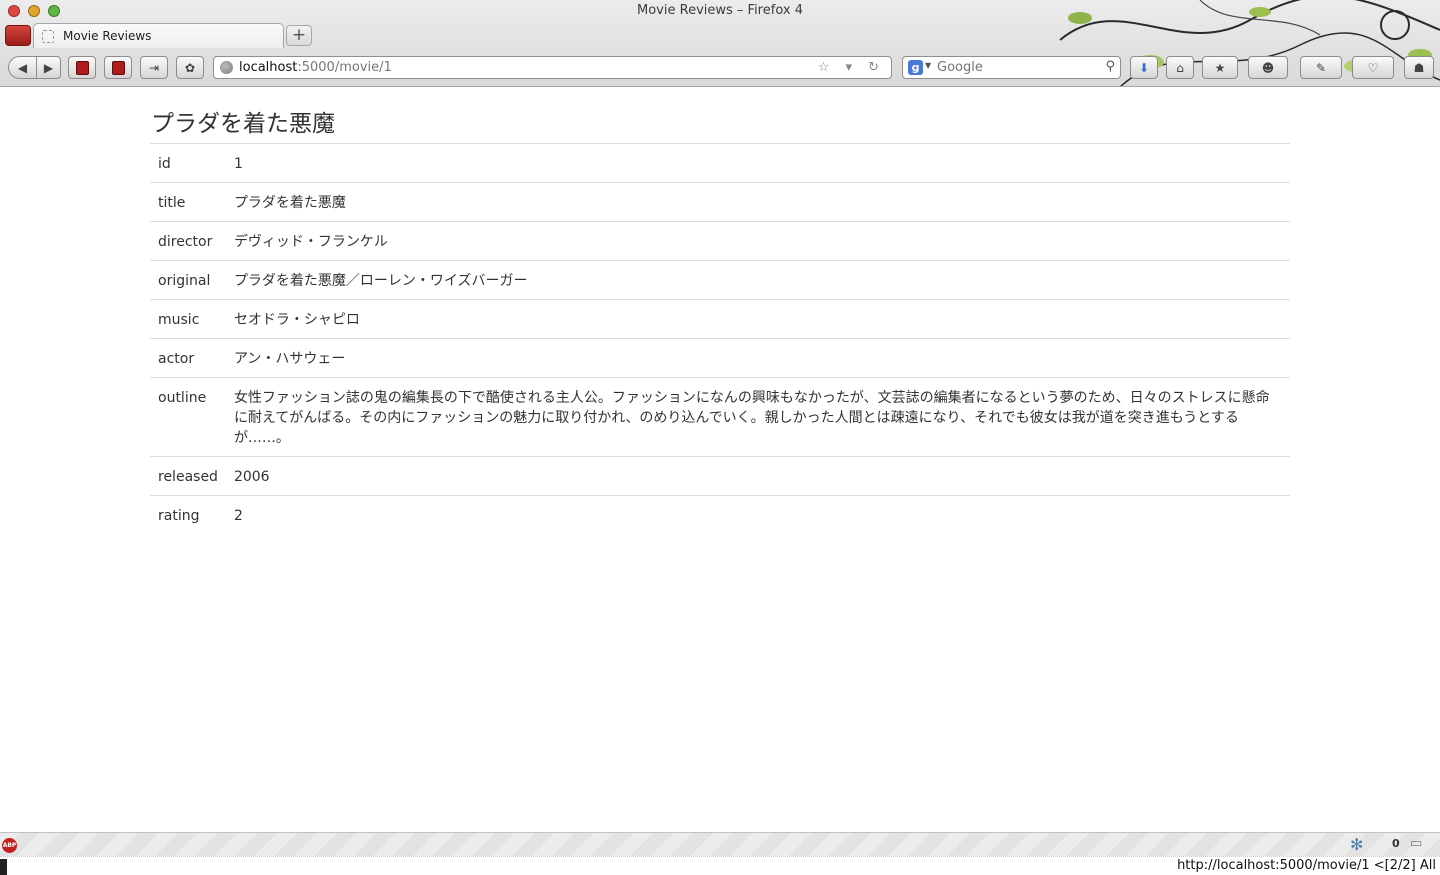 Image resolution: width=1440 pixels, height=875 pixels. What do you see at coordinates (757, 319) in the screenshot?
I see `field-value: セオドラ・シャピロ` at bounding box center [757, 319].